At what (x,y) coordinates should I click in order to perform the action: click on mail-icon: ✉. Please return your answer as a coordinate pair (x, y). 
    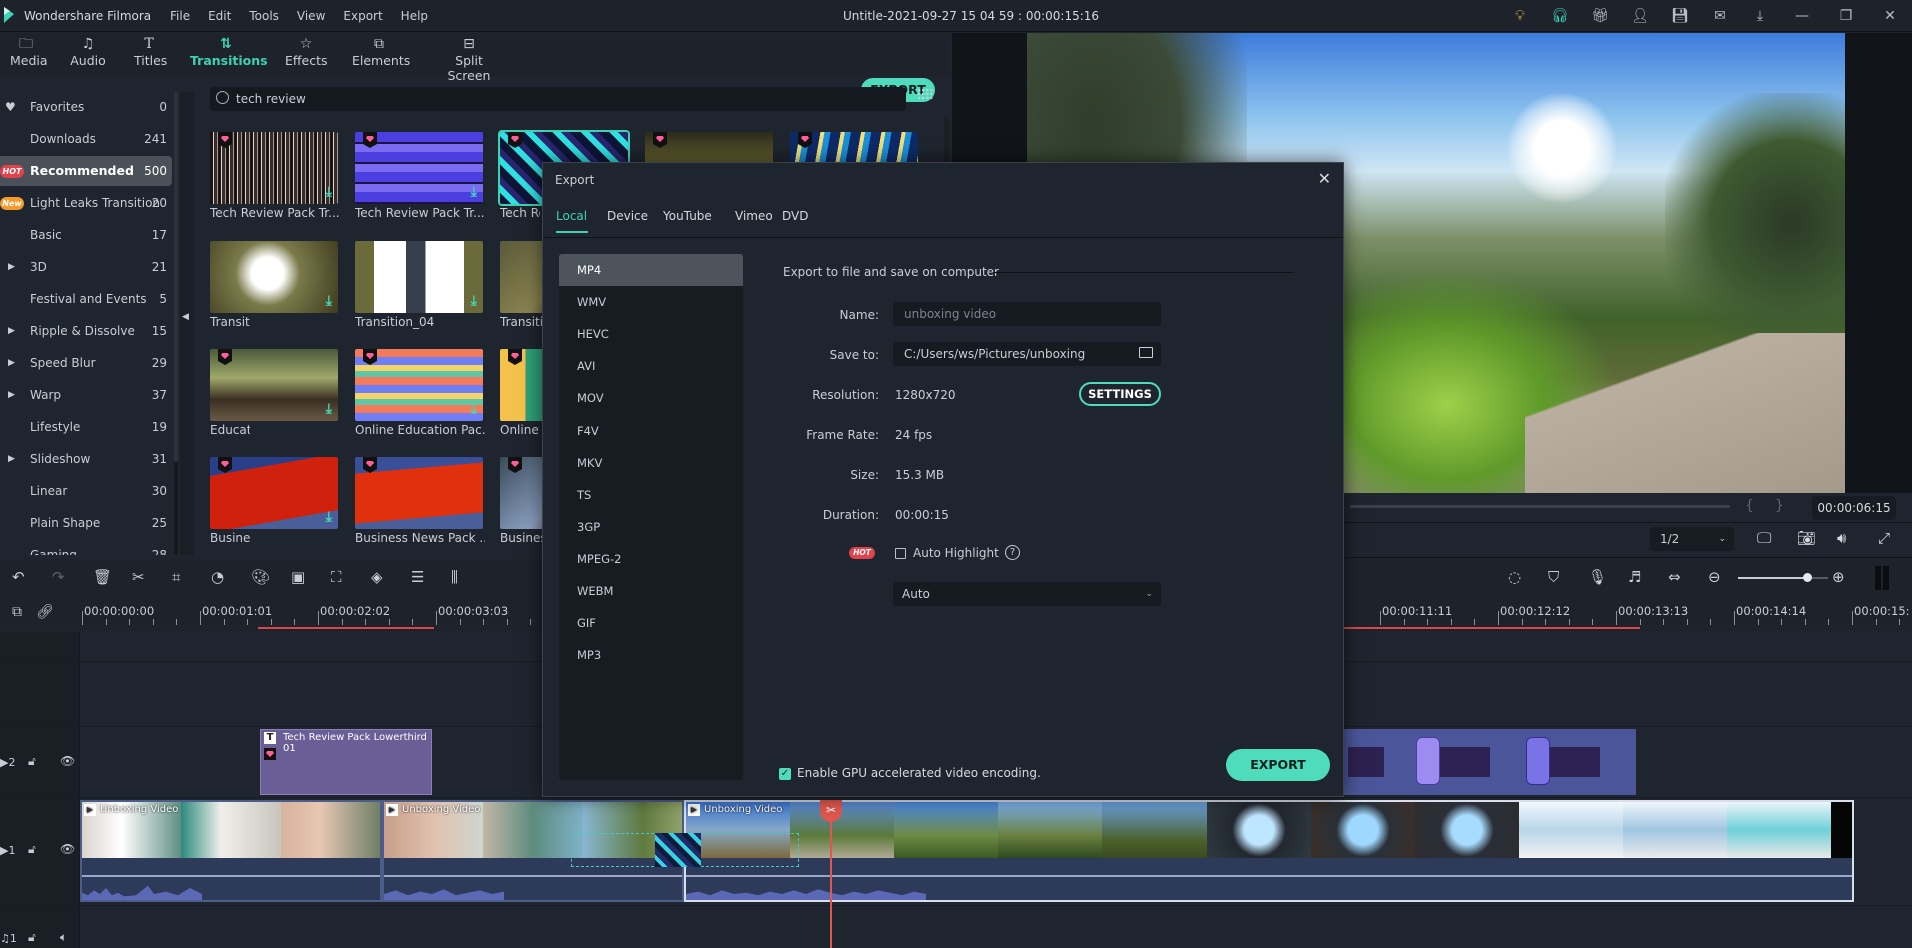
    Looking at the image, I should click on (1720, 16).